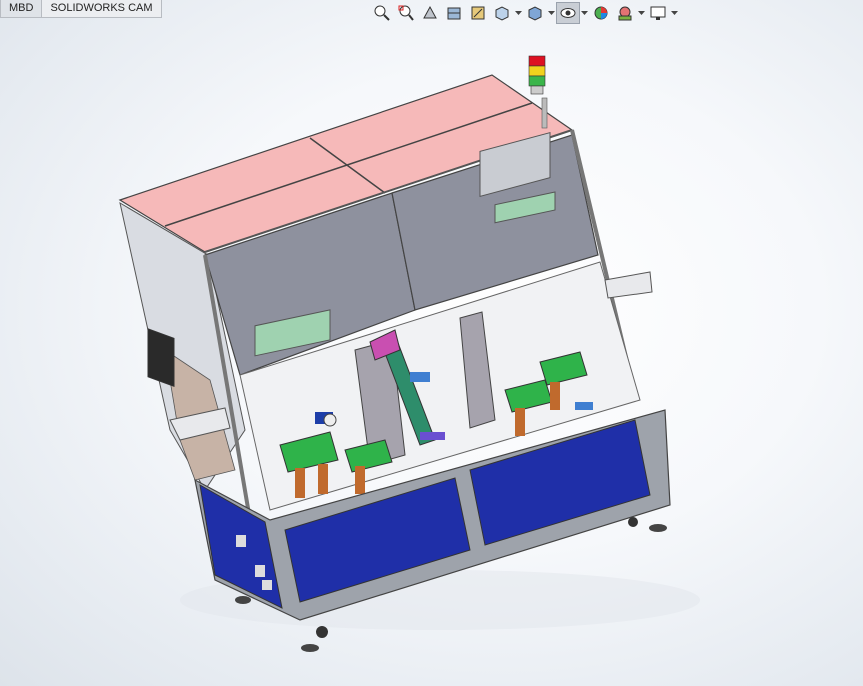  I want to click on heads-up-view-toolbar, so click(524, 13).